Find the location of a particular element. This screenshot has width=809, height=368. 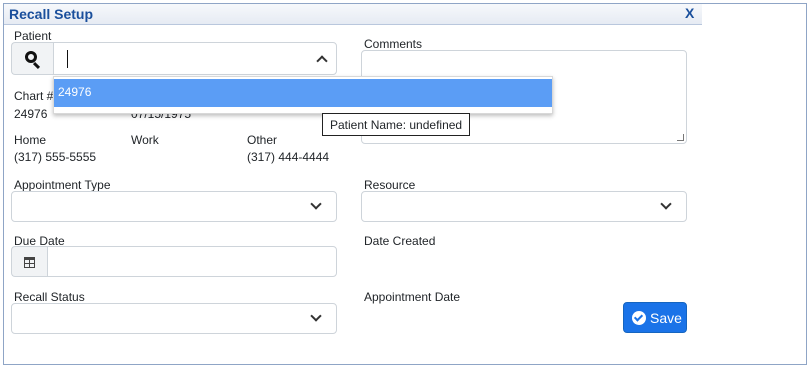

resize-handle is located at coordinates (680, 137).